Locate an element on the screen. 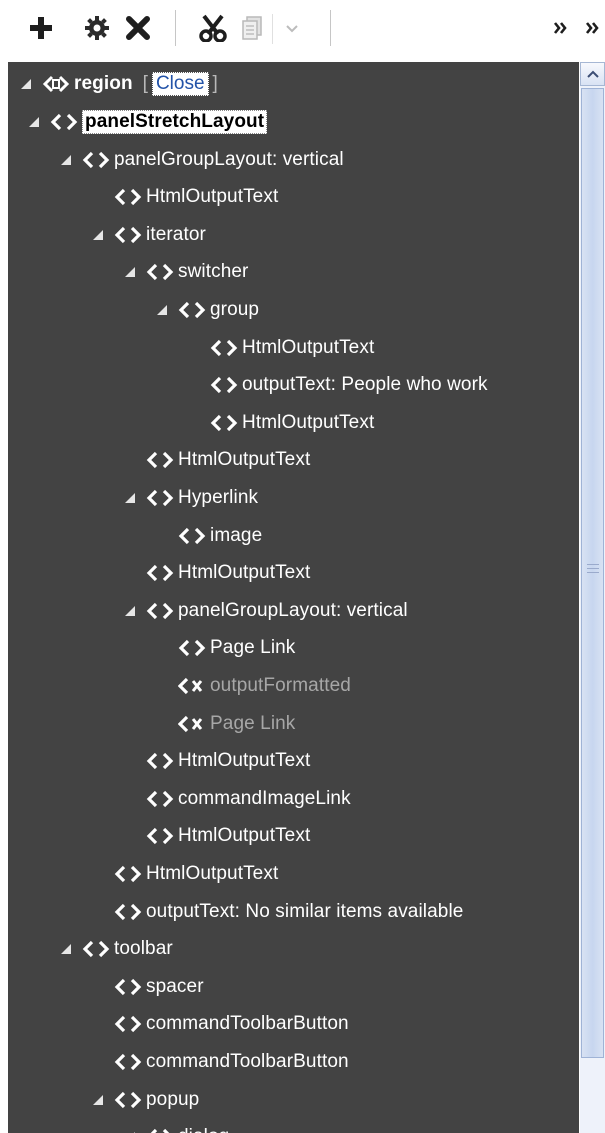  chevron-down-icon is located at coordinates (292, 30).